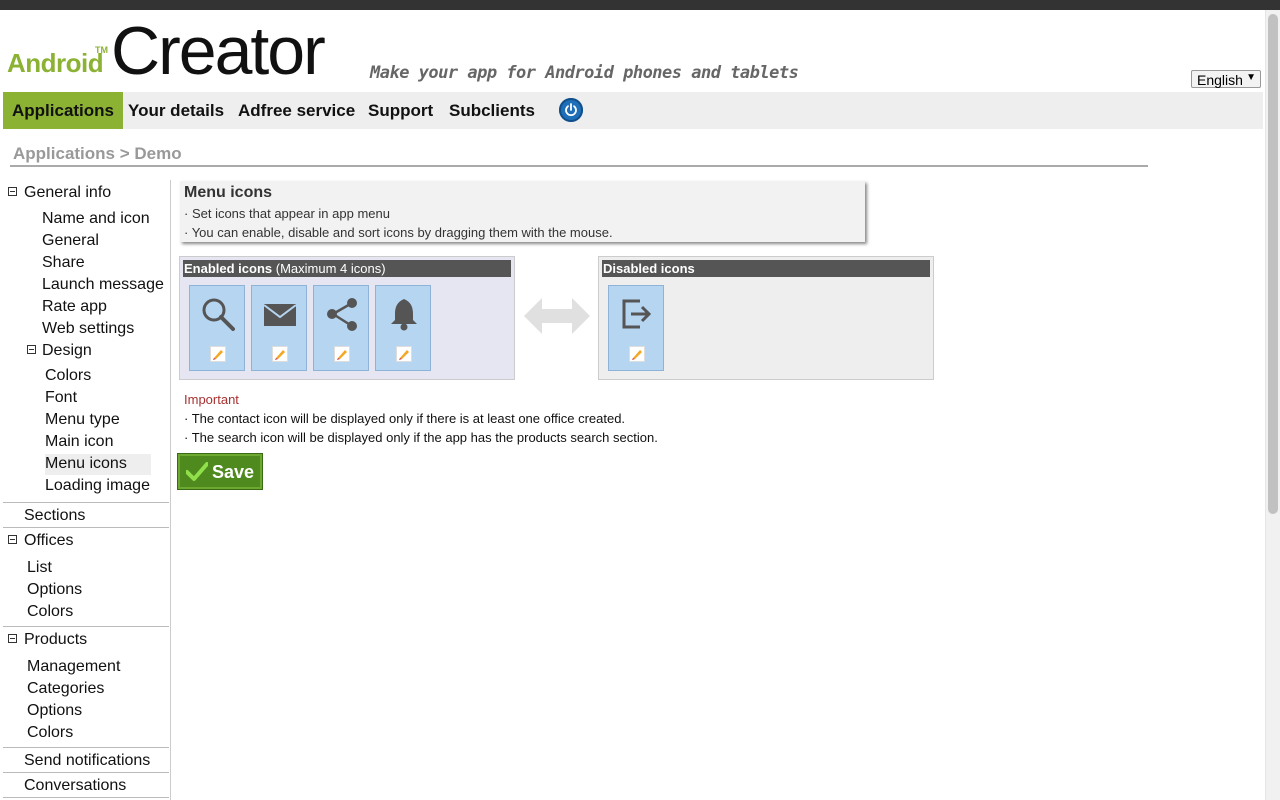  Describe the element at coordinates (103, 285) in the screenshot. I see `sidebar-item-launch-message: Launch message` at that location.